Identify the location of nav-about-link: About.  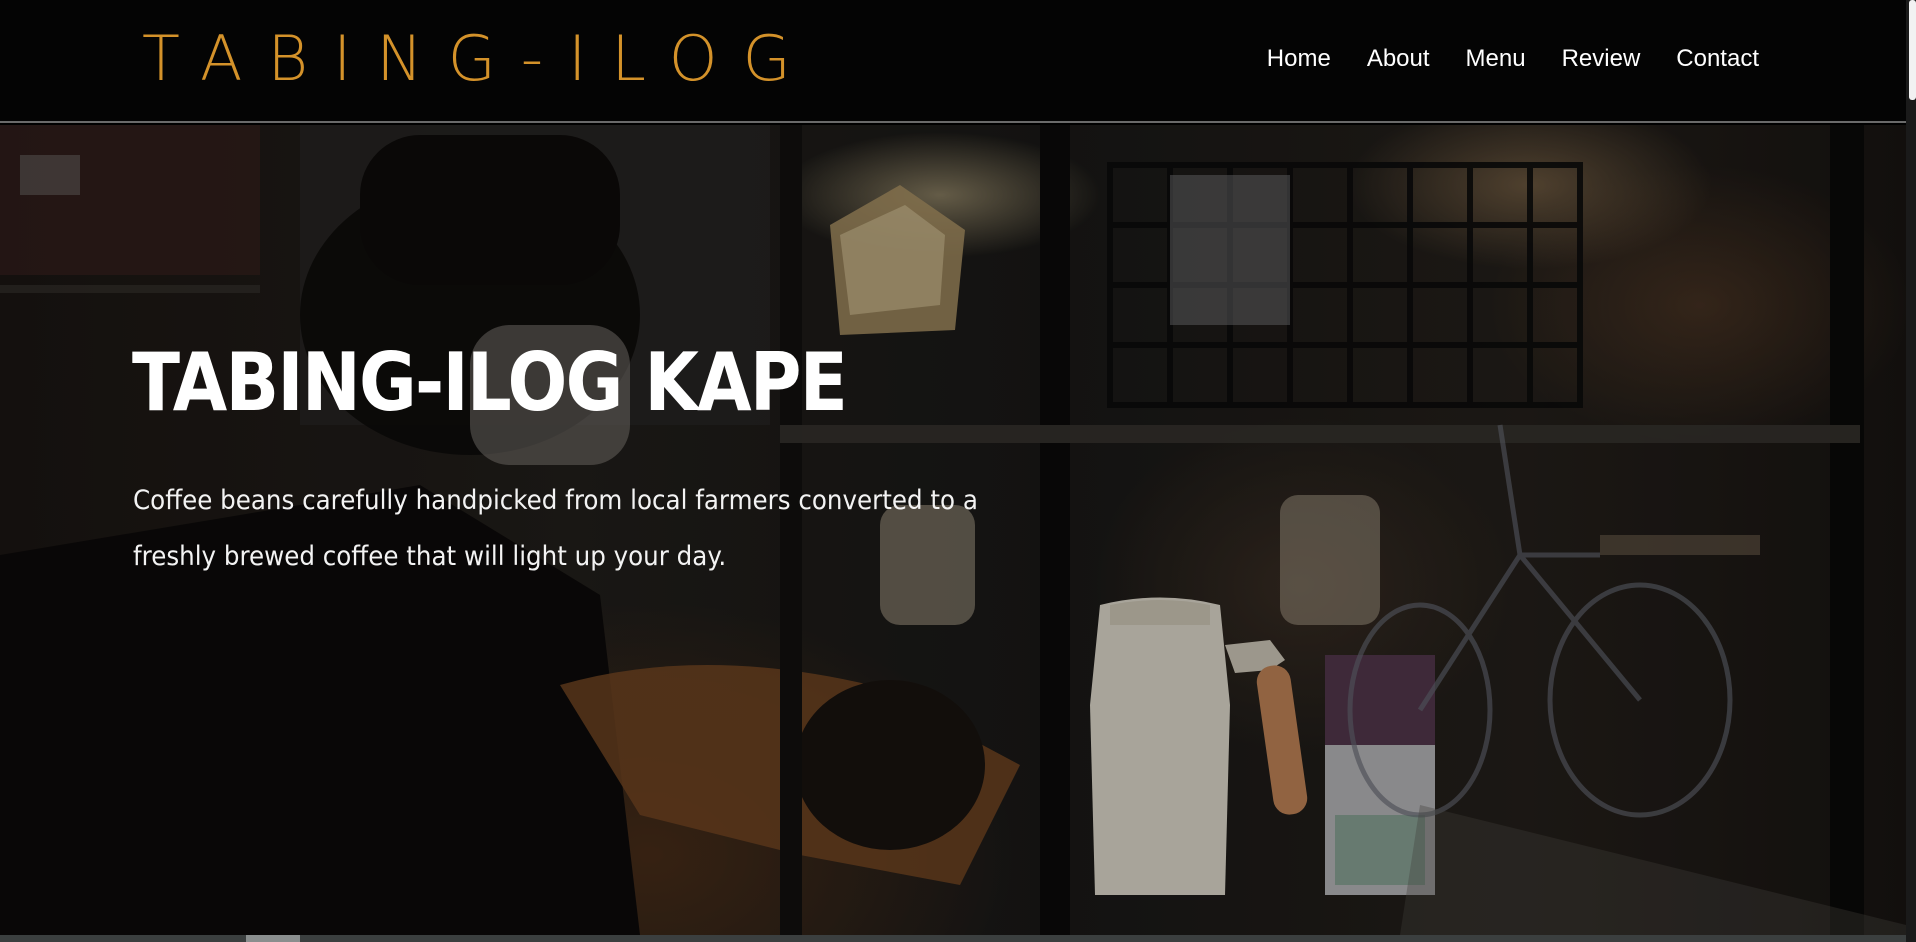
(1398, 59).